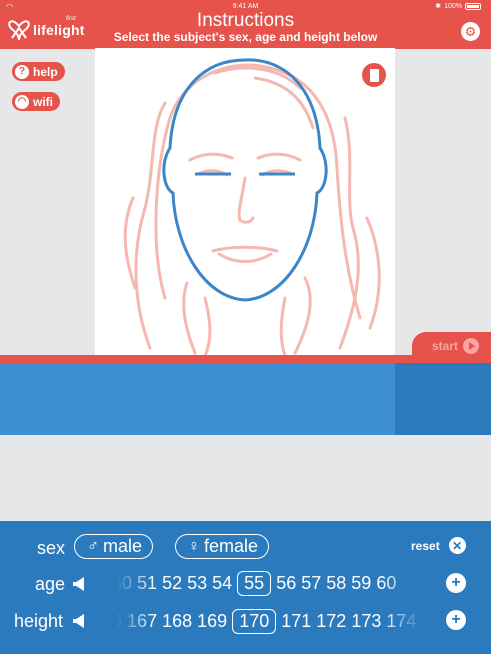 Image resolution: width=491 pixels, height=654 pixels. I want to click on male-person-icon: ♂, so click(93, 546).